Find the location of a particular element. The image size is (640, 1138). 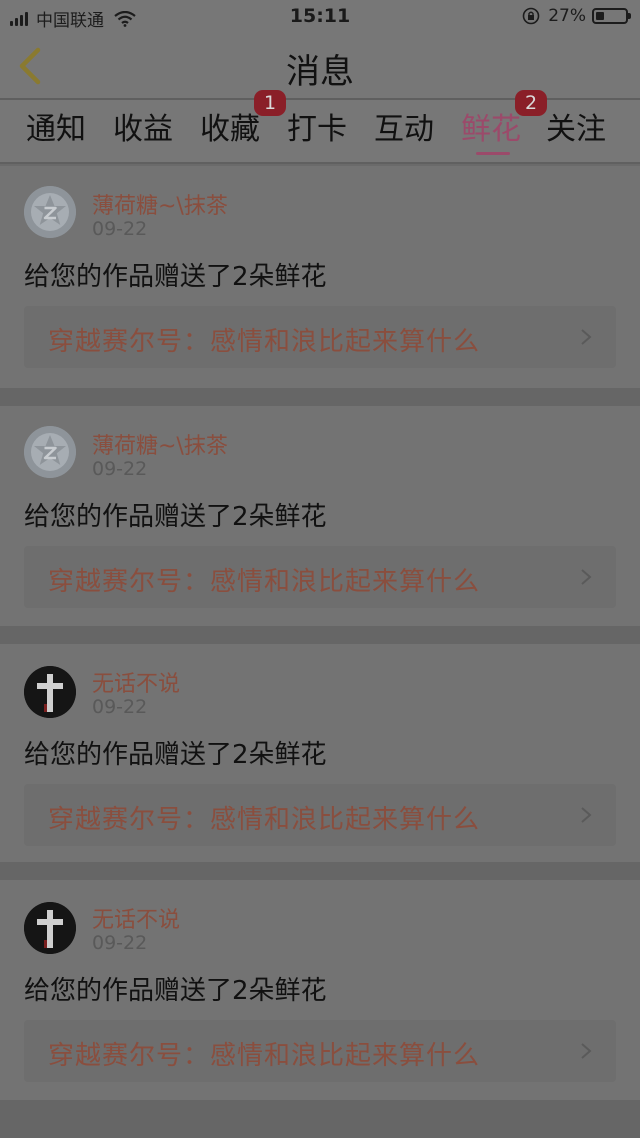

rotation-lock-icon is located at coordinates (531, 16).